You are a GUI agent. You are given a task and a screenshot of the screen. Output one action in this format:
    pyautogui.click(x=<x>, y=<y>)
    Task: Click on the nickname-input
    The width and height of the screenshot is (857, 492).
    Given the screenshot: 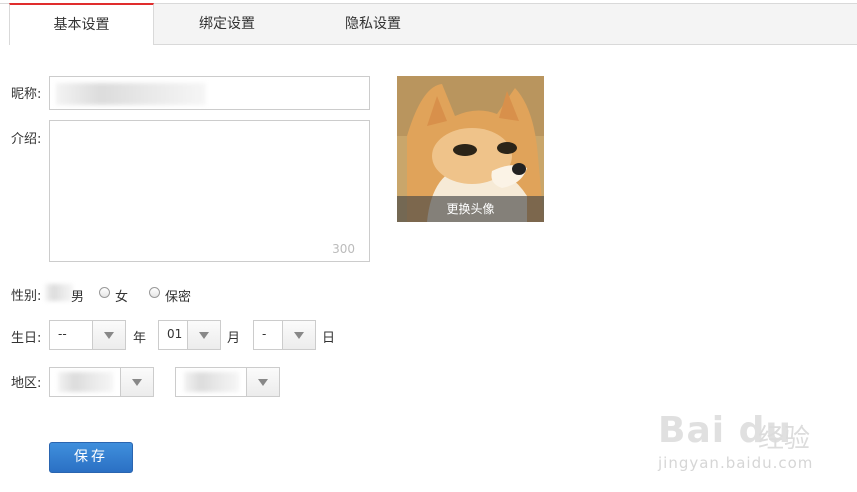 What is the action you would take?
    pyautogui.click(x=209, y=93)
    